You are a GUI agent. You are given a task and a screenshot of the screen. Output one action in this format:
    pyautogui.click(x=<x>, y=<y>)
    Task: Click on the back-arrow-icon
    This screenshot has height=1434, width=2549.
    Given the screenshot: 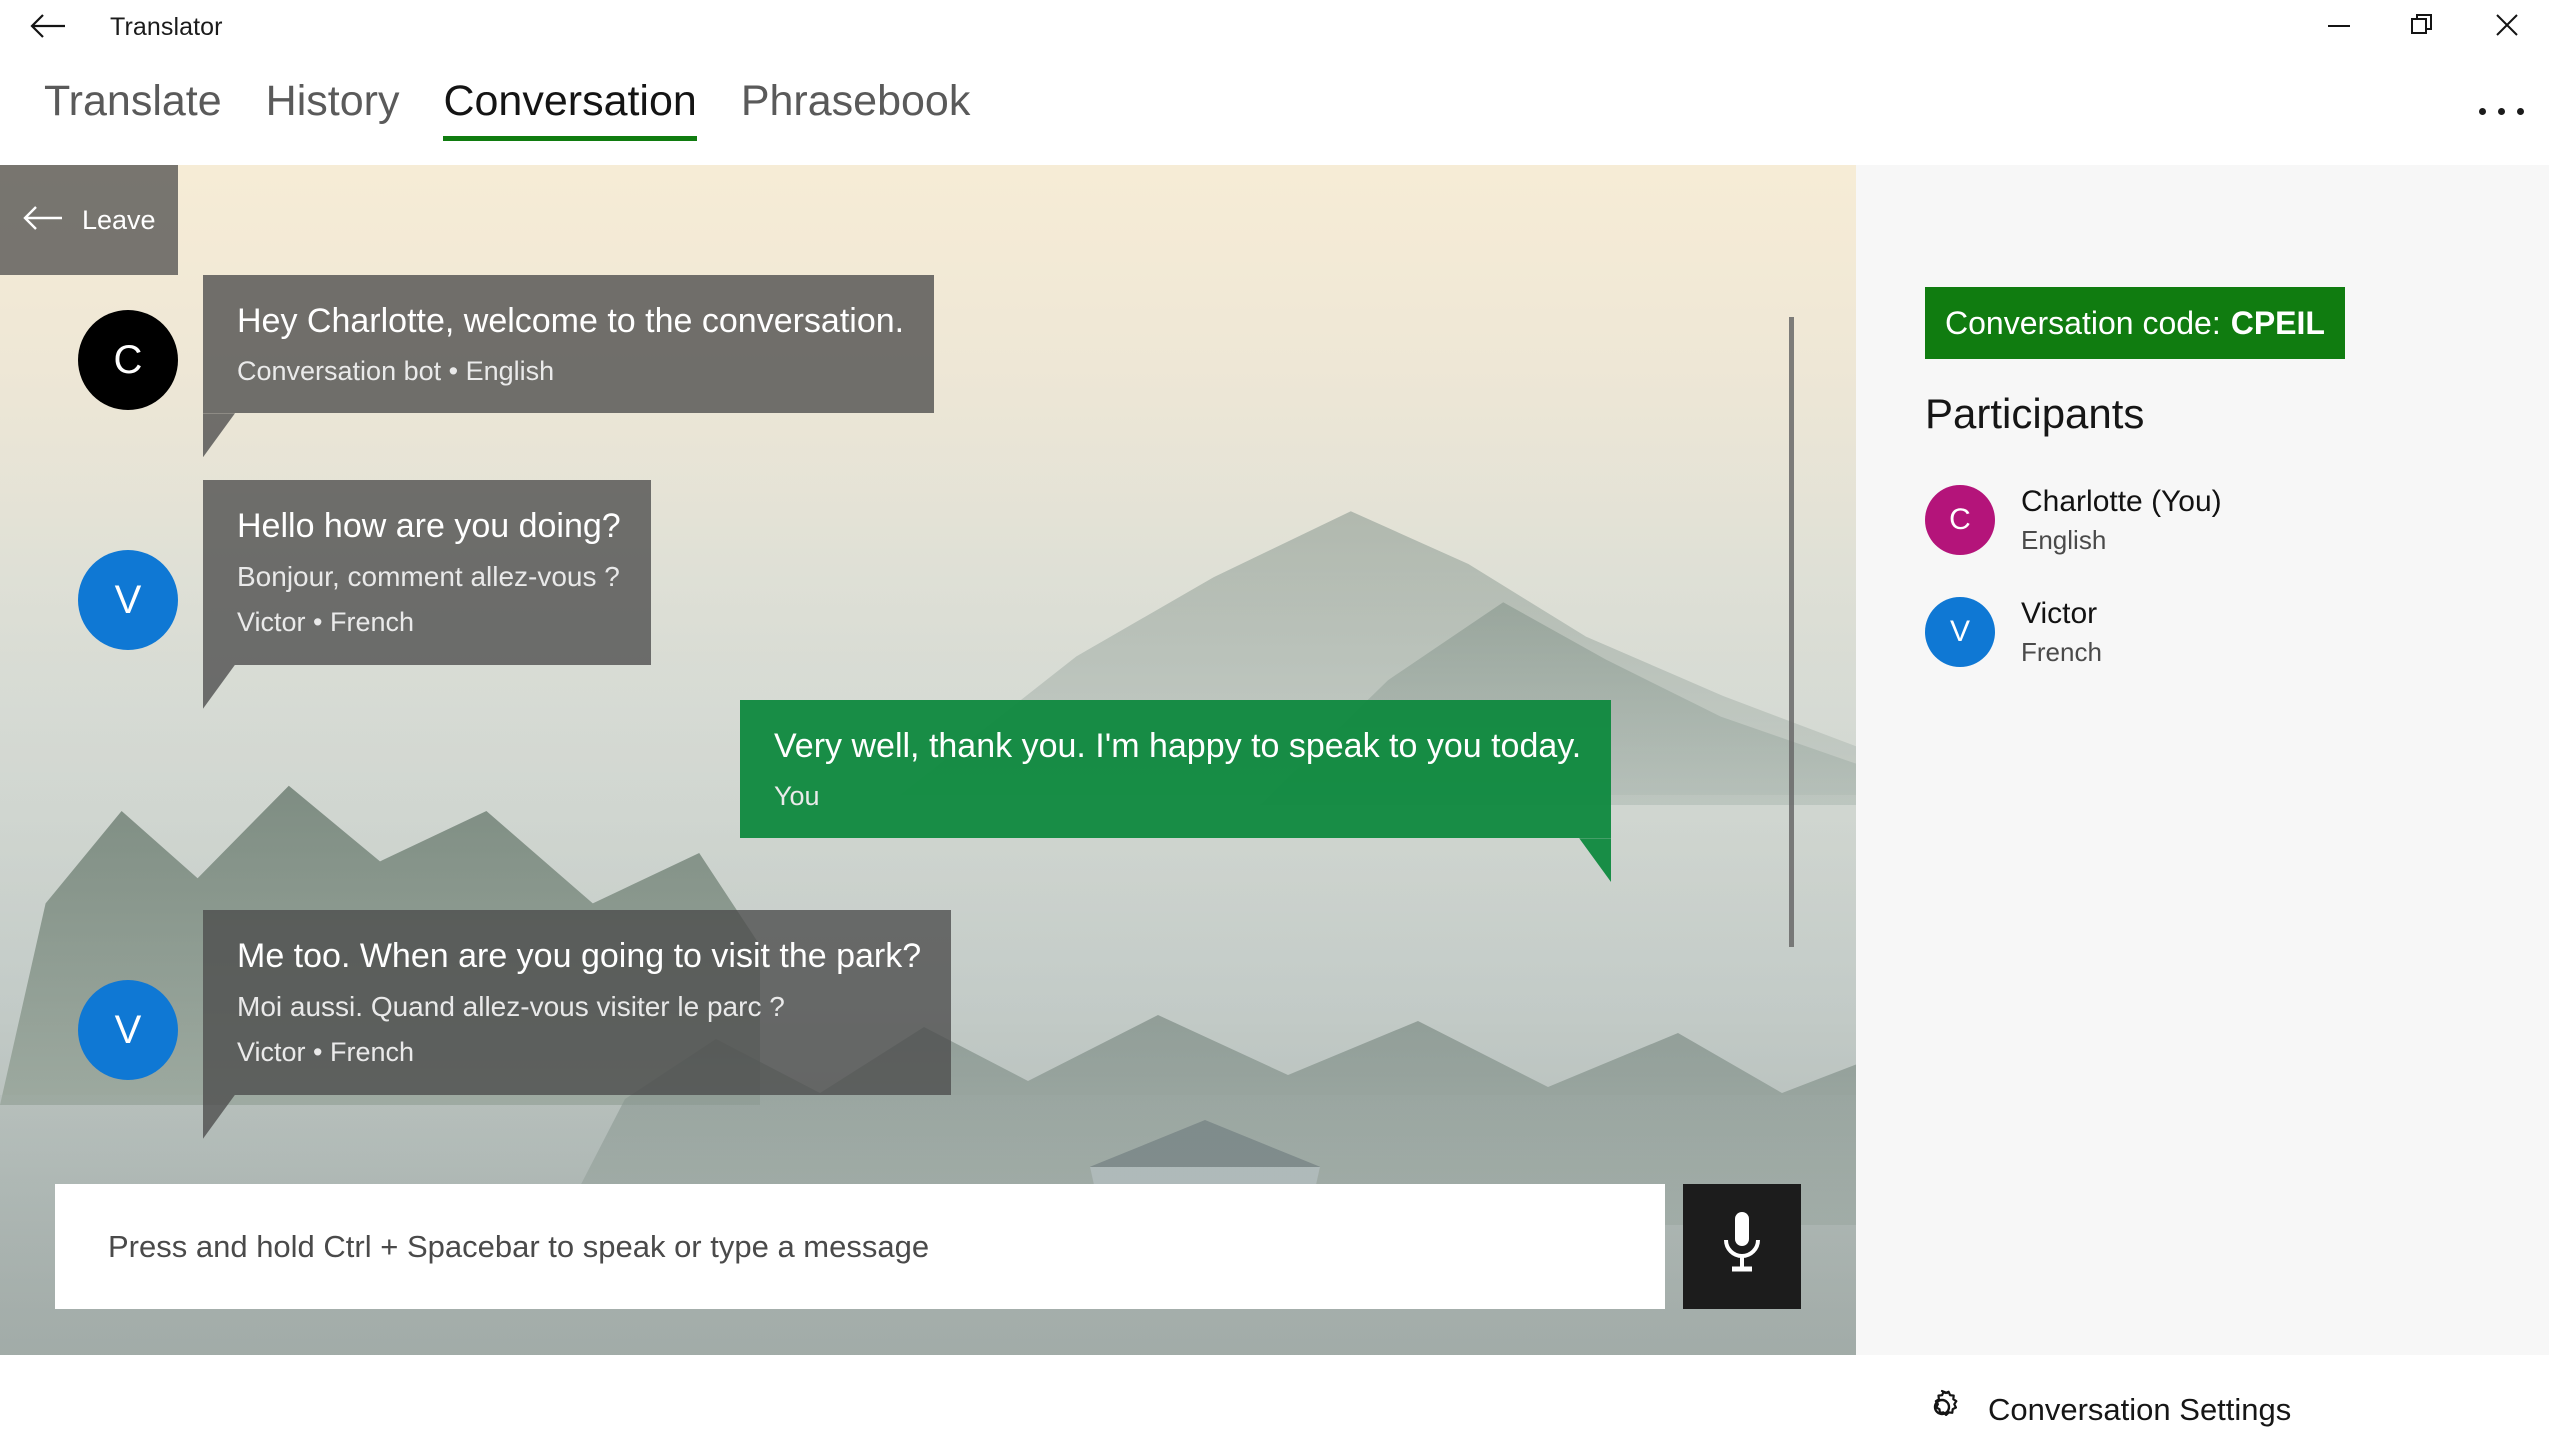 What is the action you would take?
    pyautogui.click(x=48, y=28)
    